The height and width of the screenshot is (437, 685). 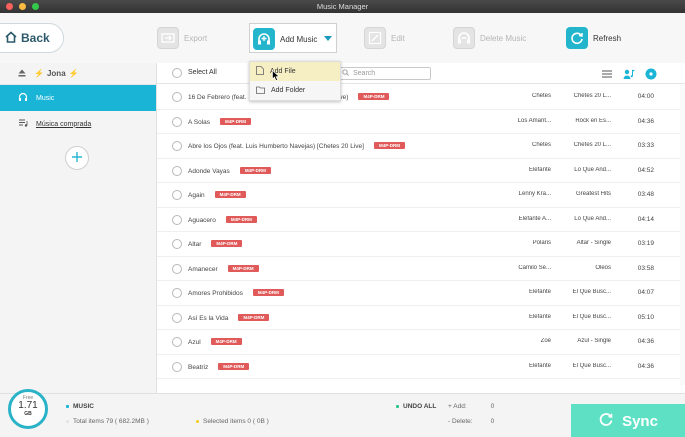 What do you see at coordinates (107, 421) in the screenshot?
I see `total-items: Total items 79 ( 682.2MB )` at bounding box center [107, 421].